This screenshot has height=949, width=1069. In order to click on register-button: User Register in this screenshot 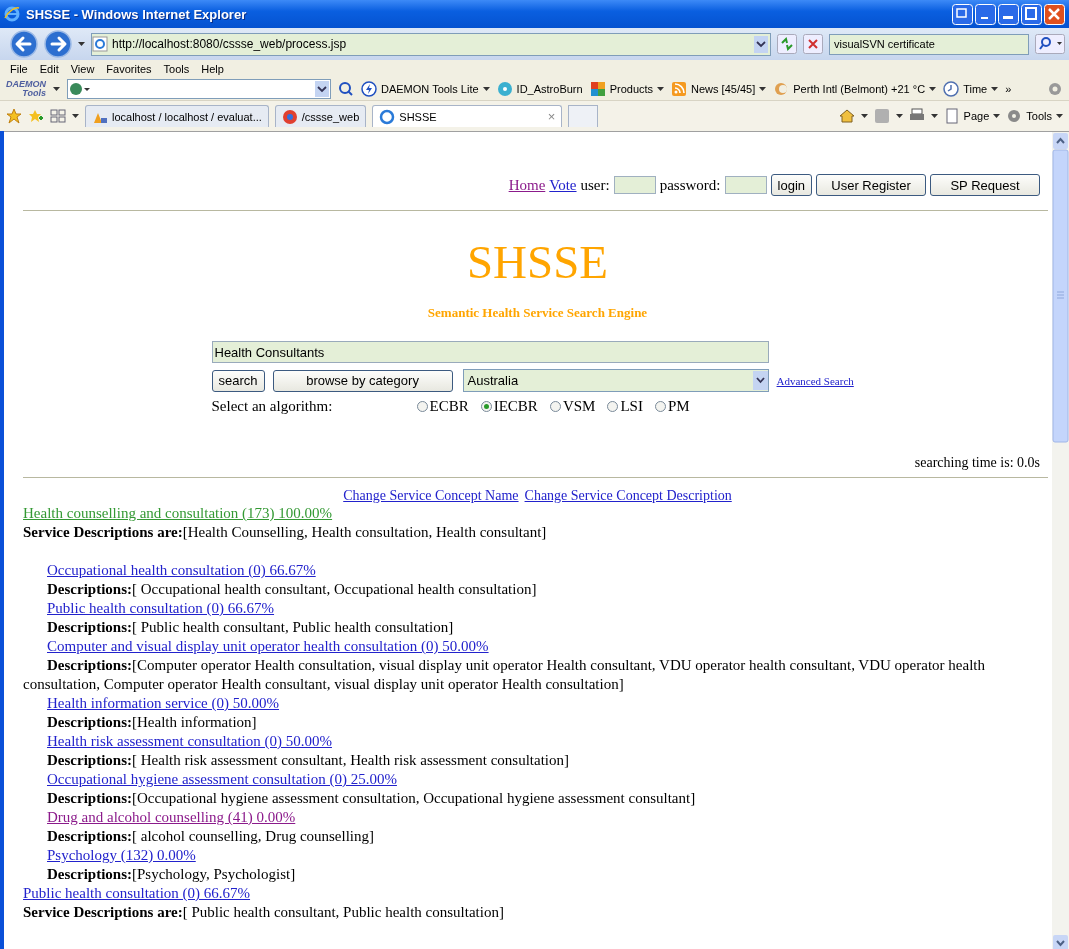, I will do `click(871, 185)`.